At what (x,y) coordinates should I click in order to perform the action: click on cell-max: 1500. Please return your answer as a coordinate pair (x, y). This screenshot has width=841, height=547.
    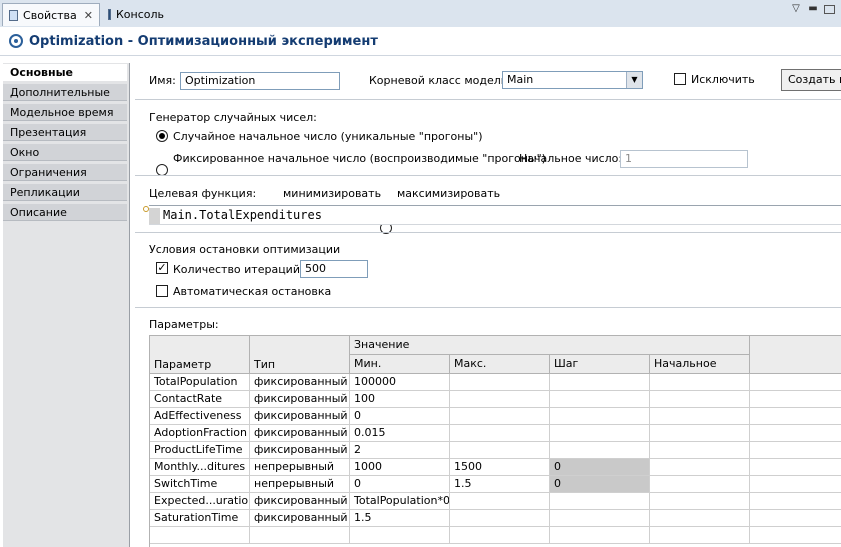
    Looking at the image, I should click on (500, 467).